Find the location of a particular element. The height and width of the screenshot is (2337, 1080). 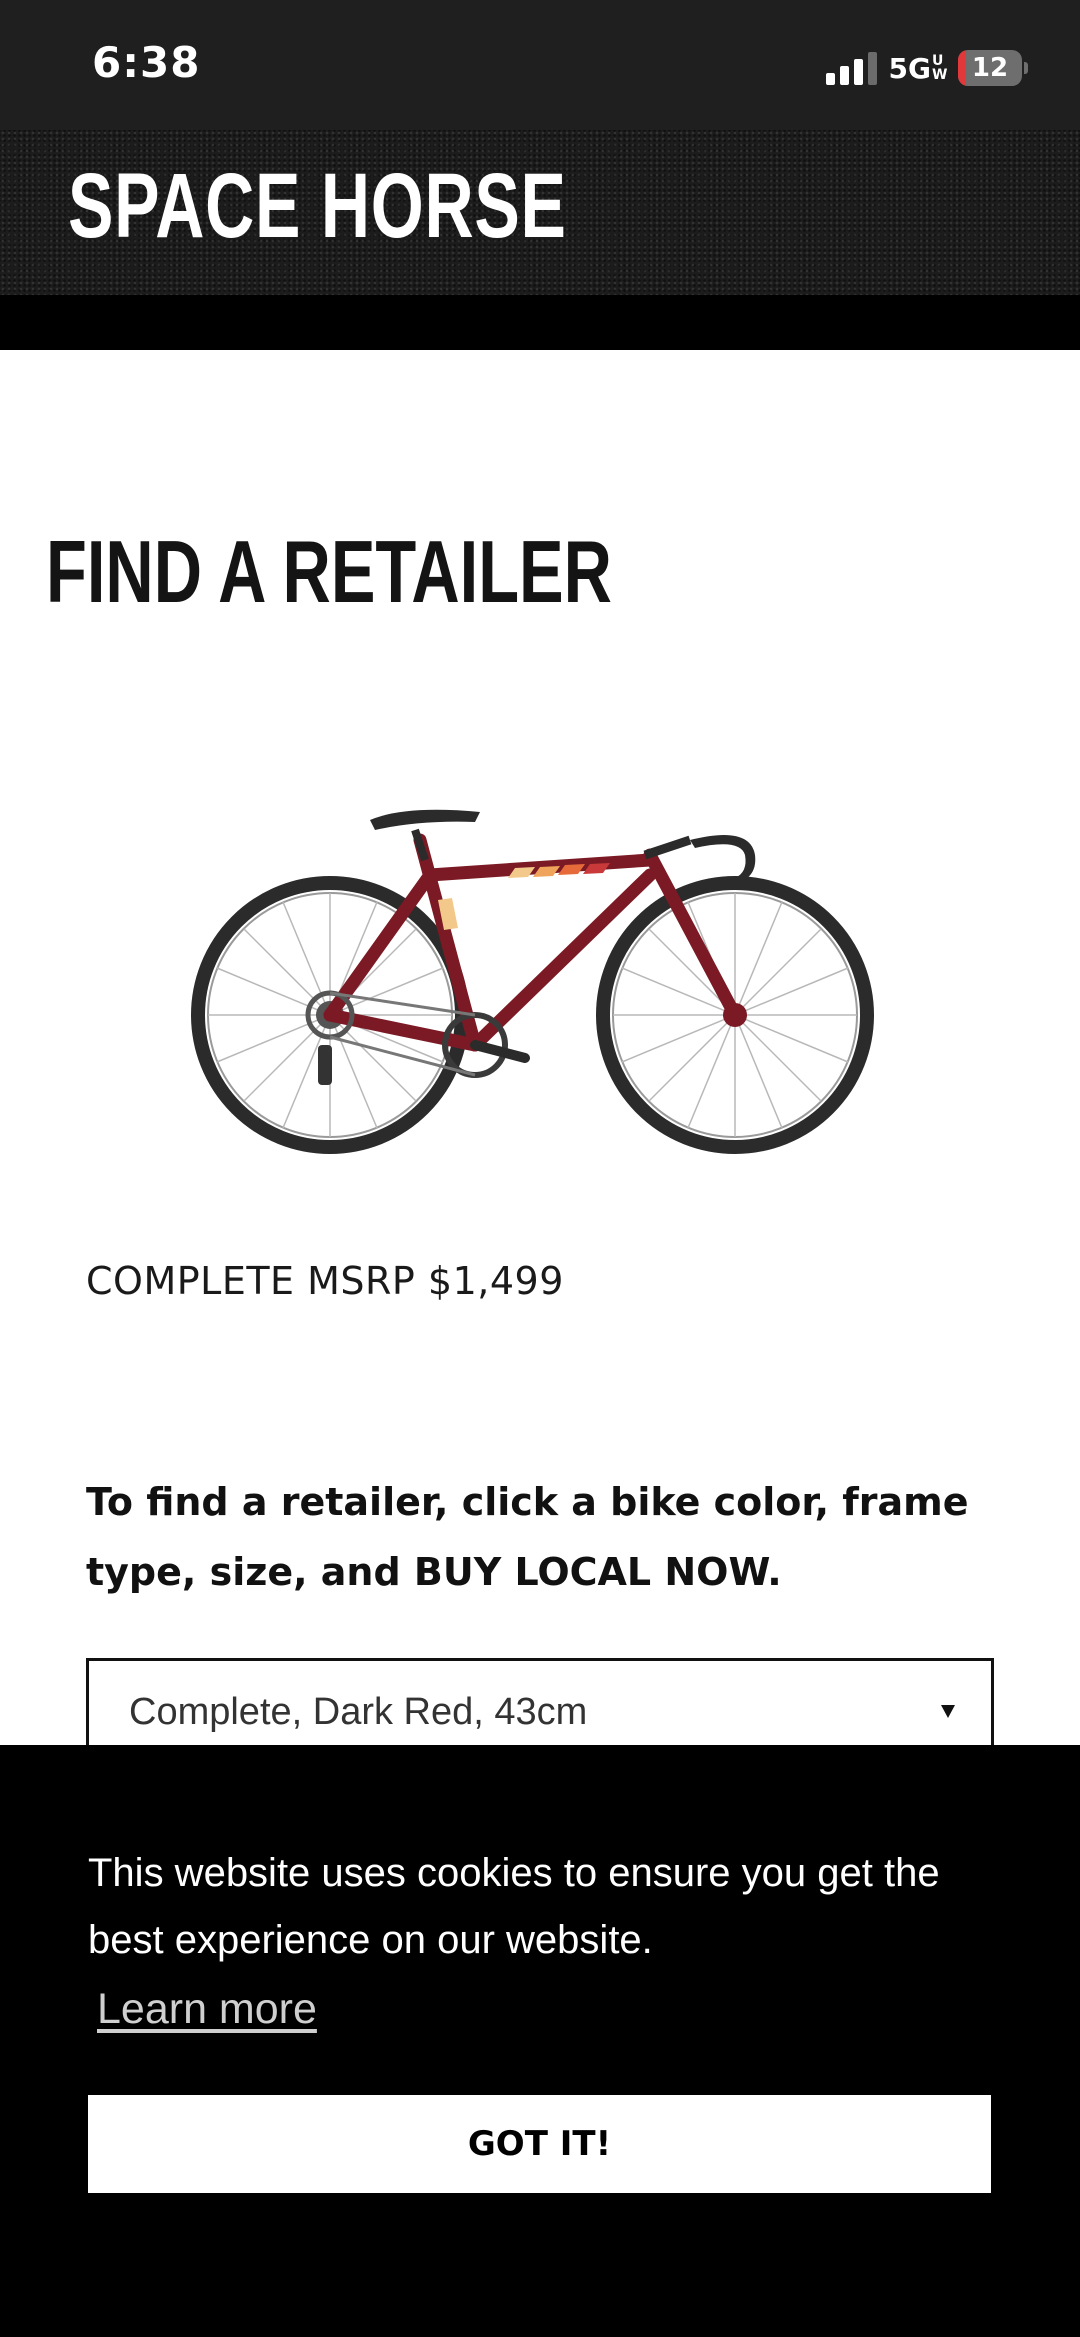

brand-logo: SPACE HORSE is located at coordinates (317, 206).